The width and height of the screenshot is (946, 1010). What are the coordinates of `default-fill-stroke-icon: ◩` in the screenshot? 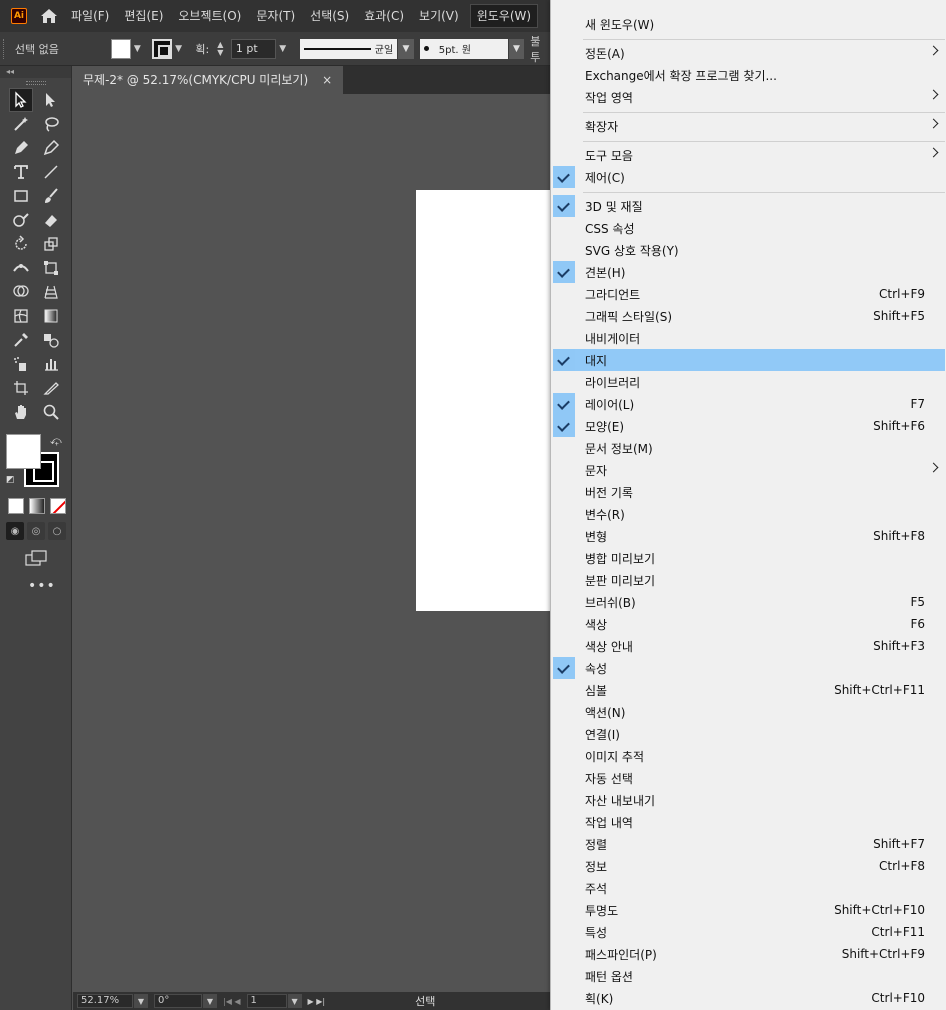 It's located at (10, 480).